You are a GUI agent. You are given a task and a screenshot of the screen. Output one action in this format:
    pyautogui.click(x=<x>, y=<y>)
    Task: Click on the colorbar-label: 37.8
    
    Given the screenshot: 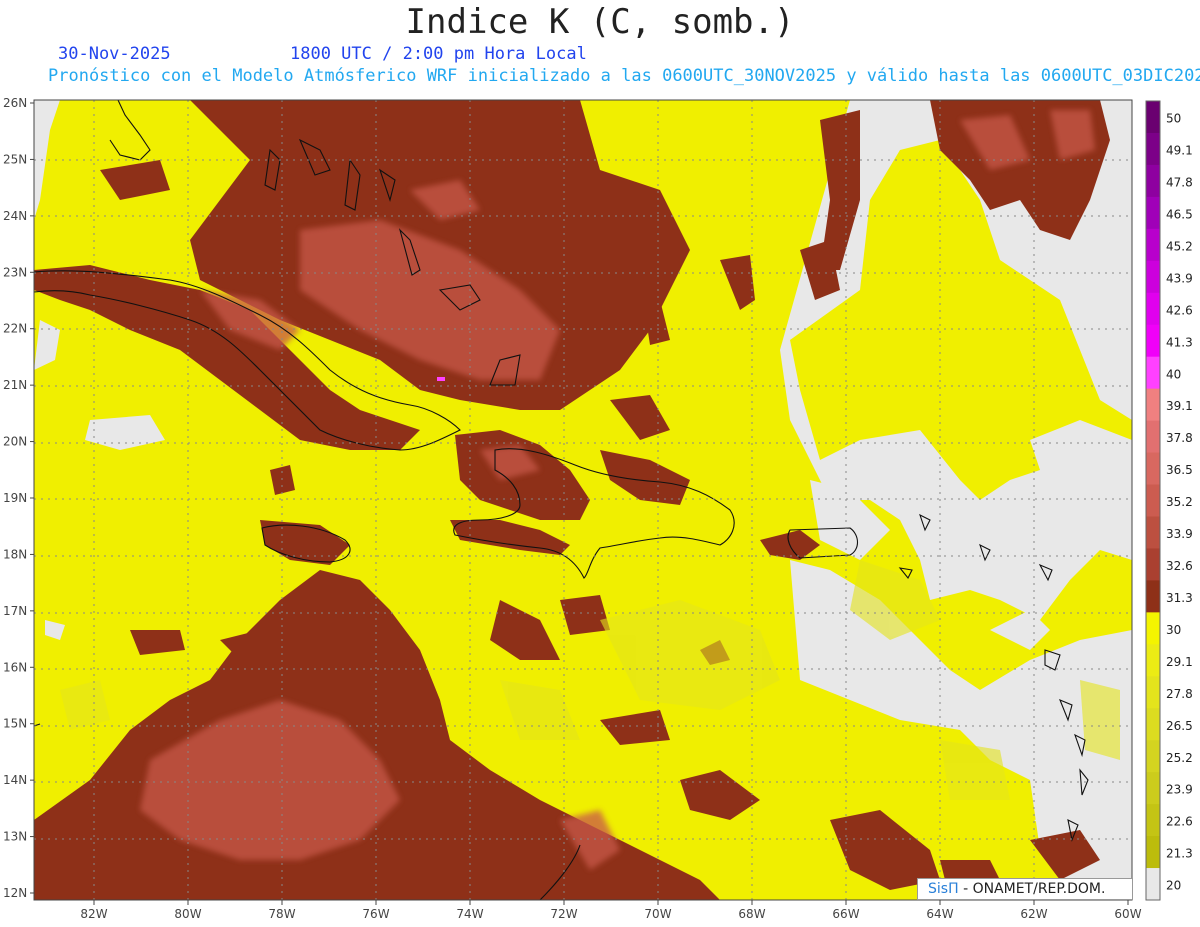 What is the action you would take?
    pyautogui.click(x=1179, y=438)
    